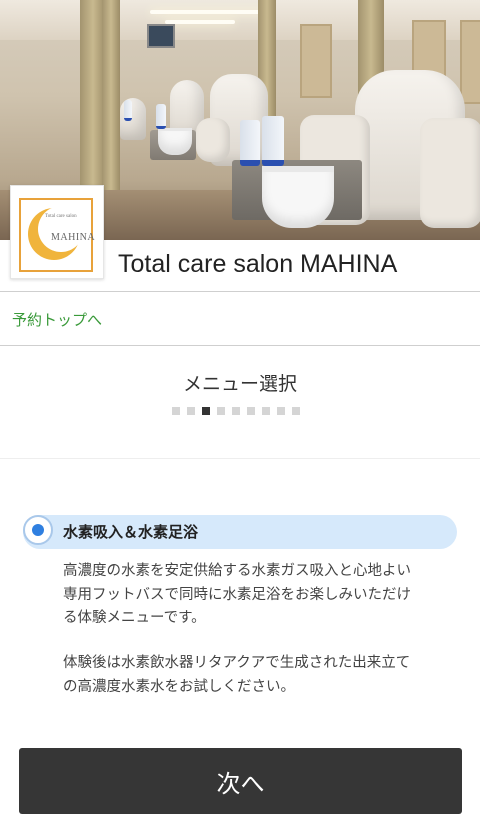 The height and width of the screenshot is (835, 480). What do you see at coordinates (206, 411) in the screenshot?
I see `step-dot-current` at bounding box center [206, 411].